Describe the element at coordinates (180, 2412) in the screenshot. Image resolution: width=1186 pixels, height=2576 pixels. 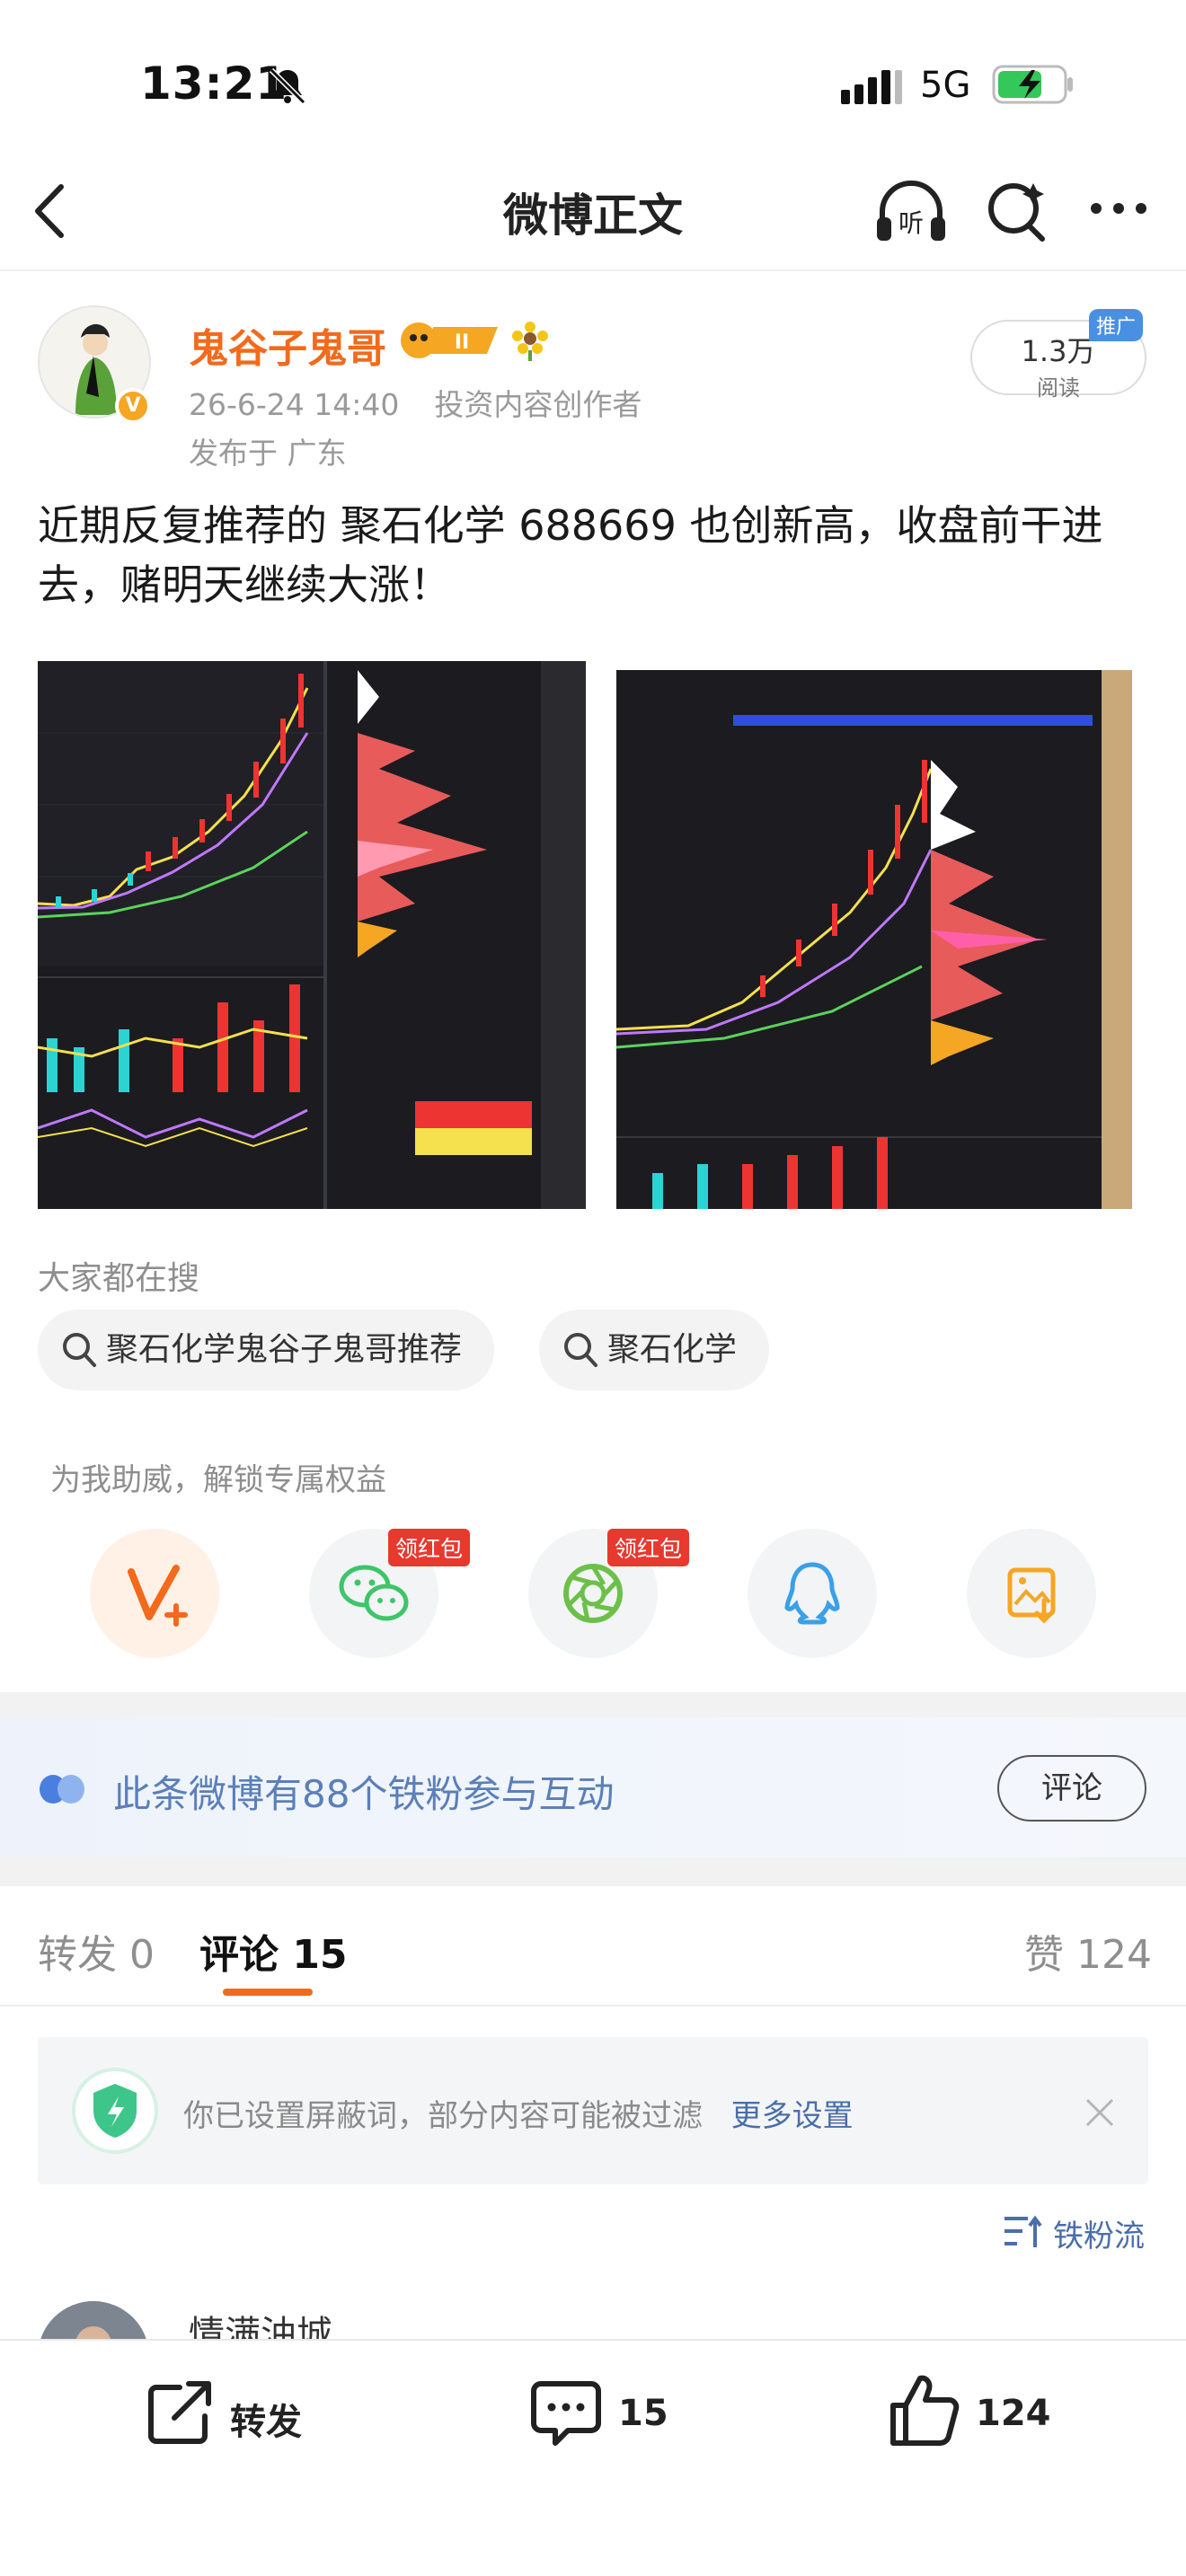
I see `repost-icon` at that location.